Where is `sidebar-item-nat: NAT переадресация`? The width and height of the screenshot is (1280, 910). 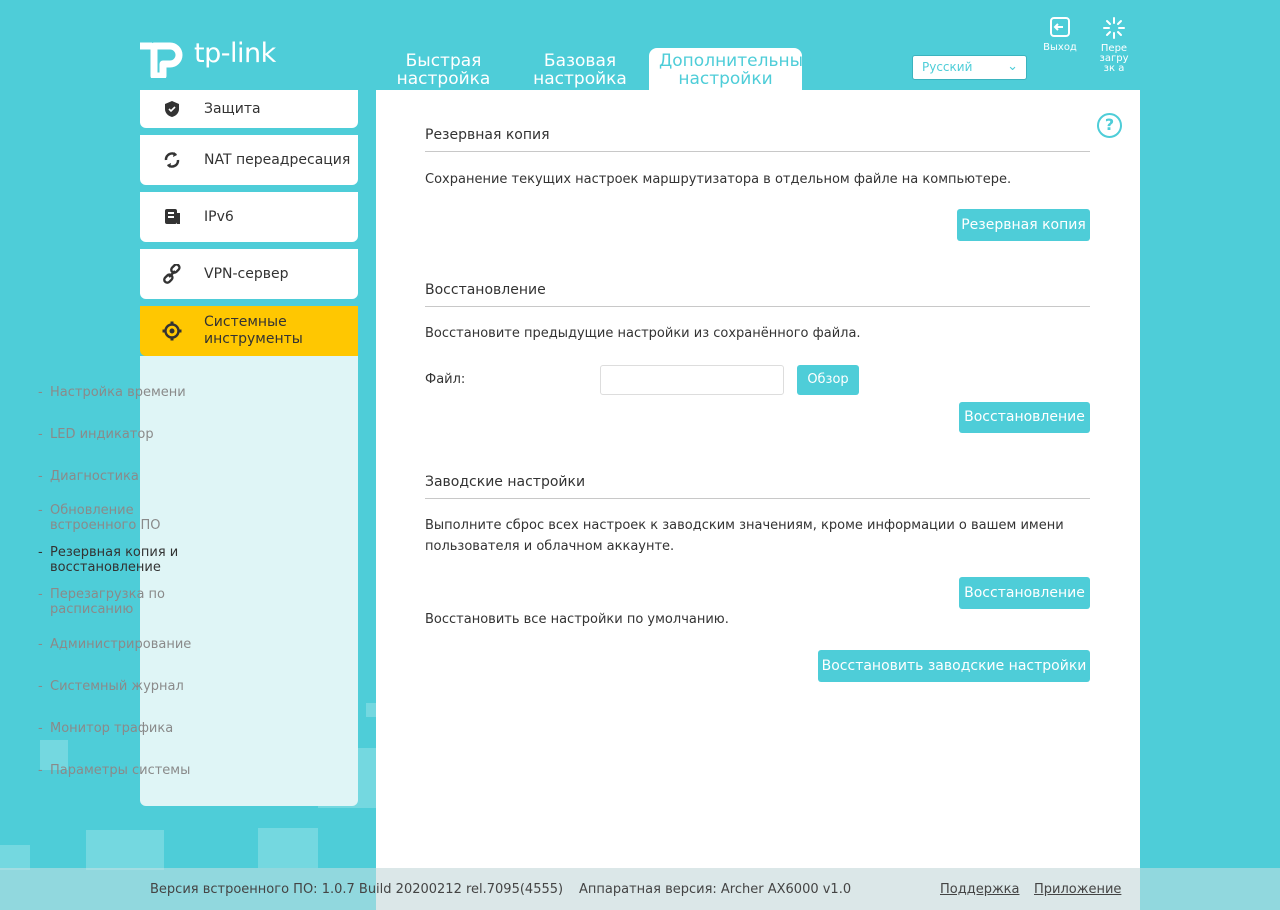 sidebar-item-nat: NAT переадресация is located at coordinates (249, 160).